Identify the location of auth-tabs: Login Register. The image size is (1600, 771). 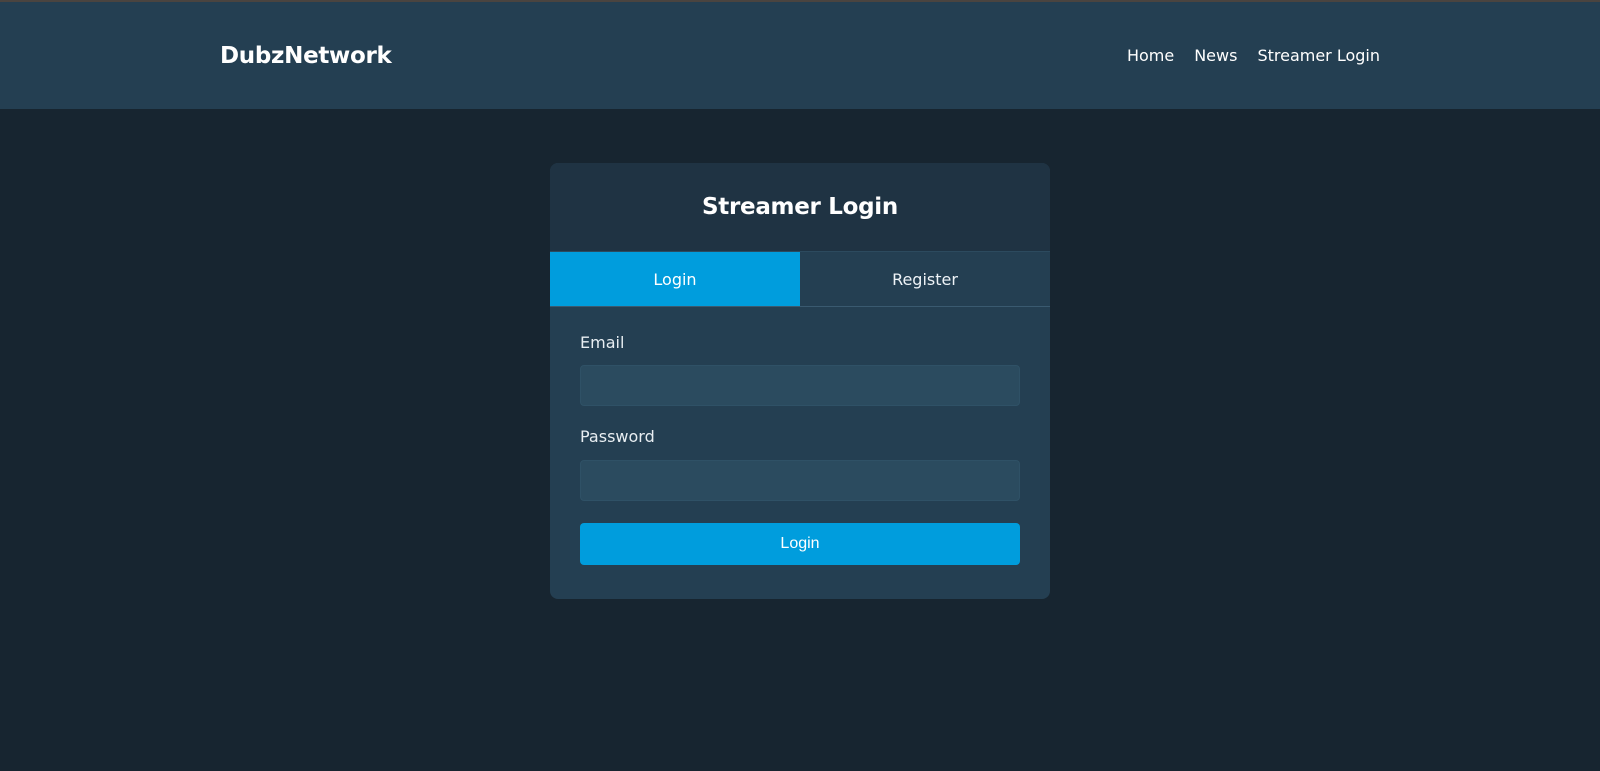
(800, 279).